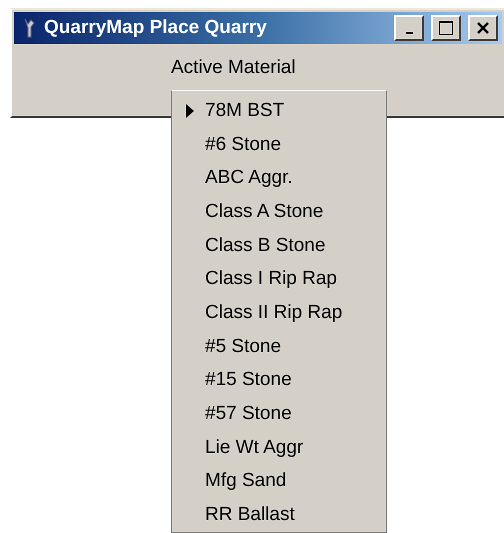 Image resolution: width=504 pixels, height=533 pixels. I want to click on list-item: #6 Stone, so click(279, 145).